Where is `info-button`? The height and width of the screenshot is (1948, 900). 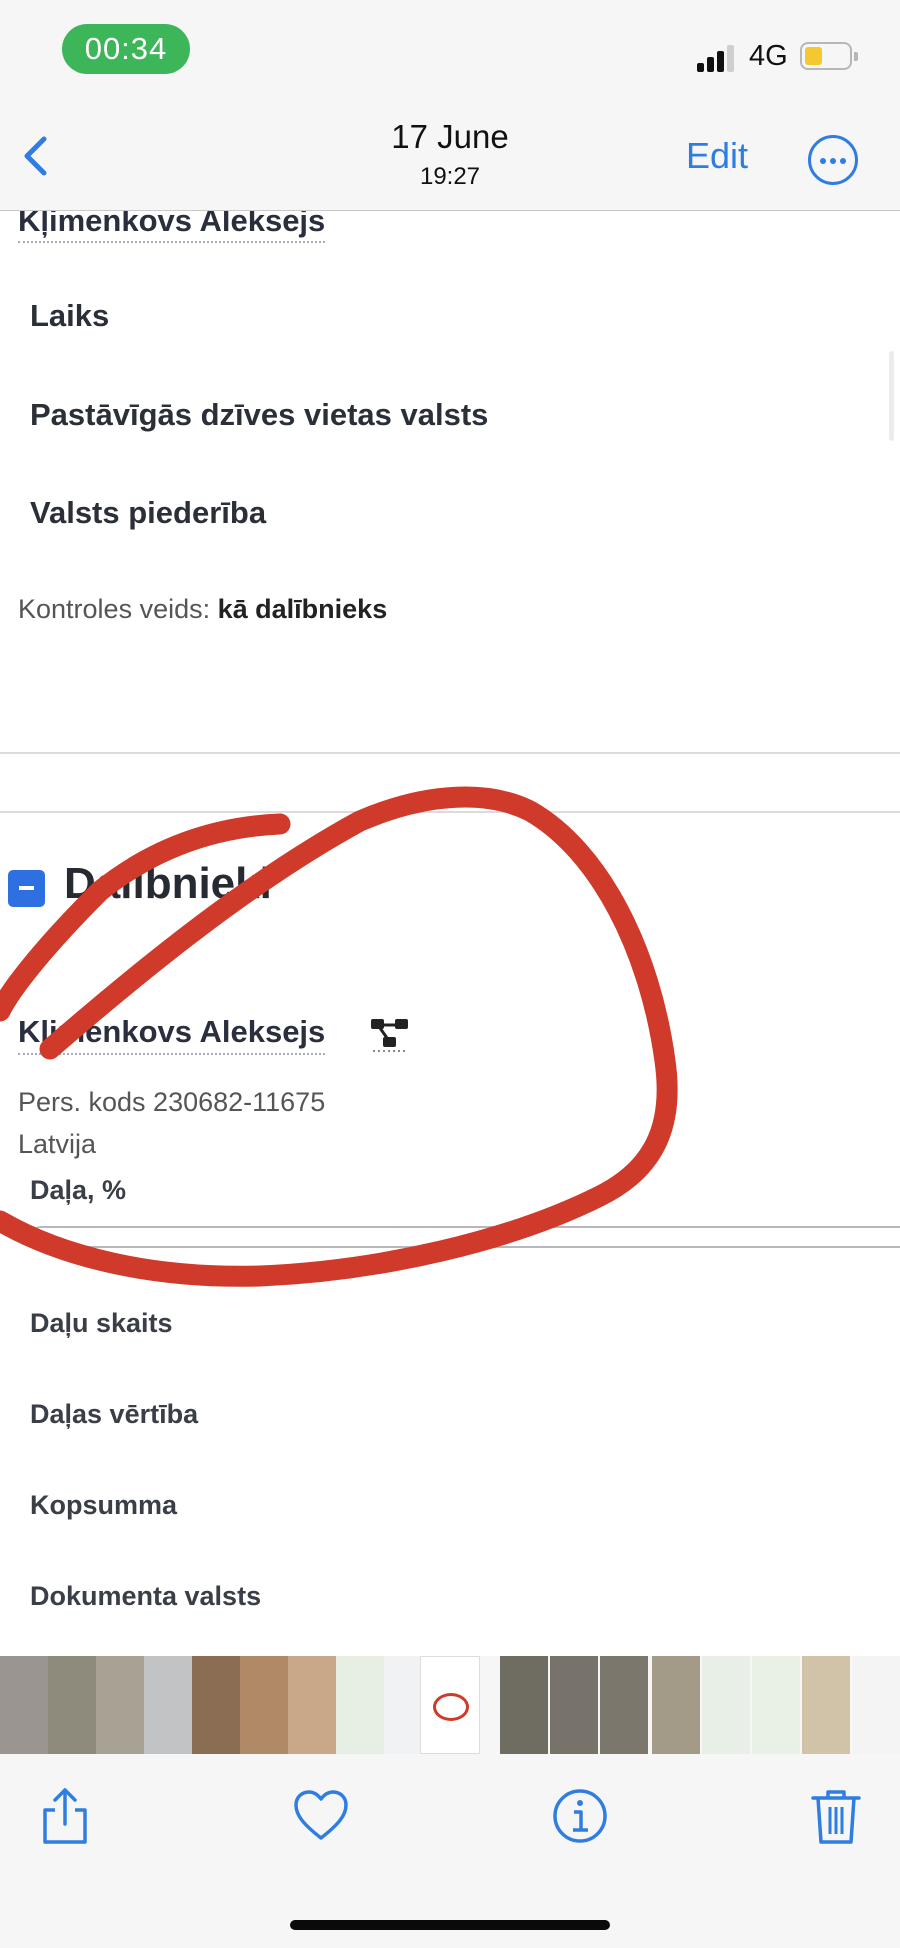 info-button is located at coordinates (580, 1816).